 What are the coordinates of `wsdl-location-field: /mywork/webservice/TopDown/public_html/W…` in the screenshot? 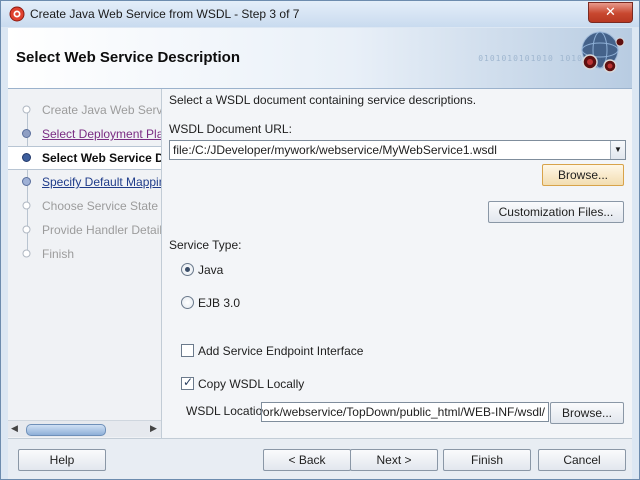 It's located at (405, 412).